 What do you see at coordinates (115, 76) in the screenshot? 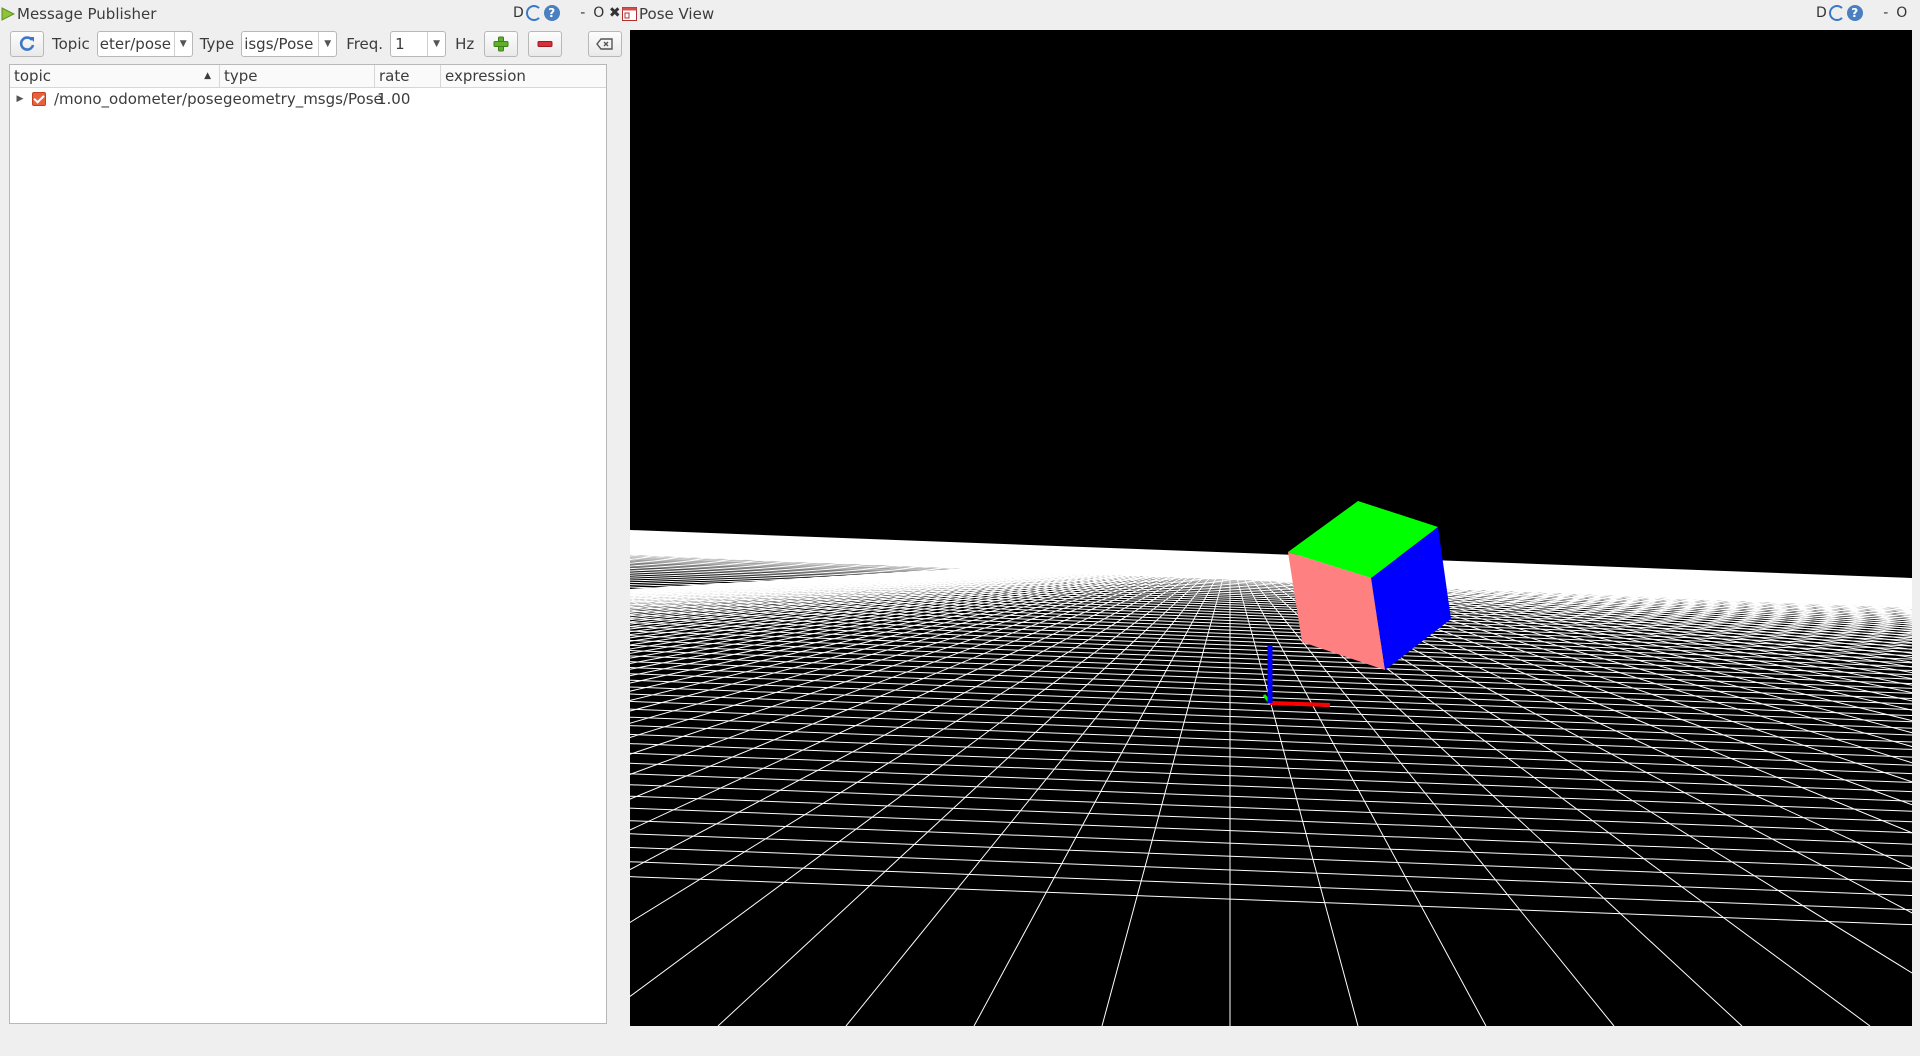
I see `column-header-topic: topic ▲` at bounding box center [115, 76].